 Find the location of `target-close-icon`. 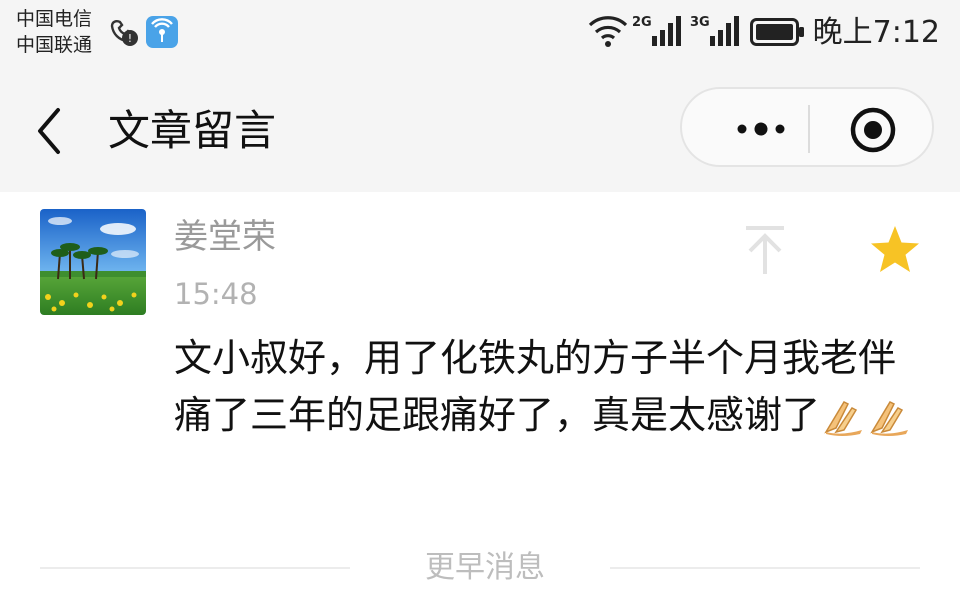

target-close-icon is located at coordinates (873, 130).